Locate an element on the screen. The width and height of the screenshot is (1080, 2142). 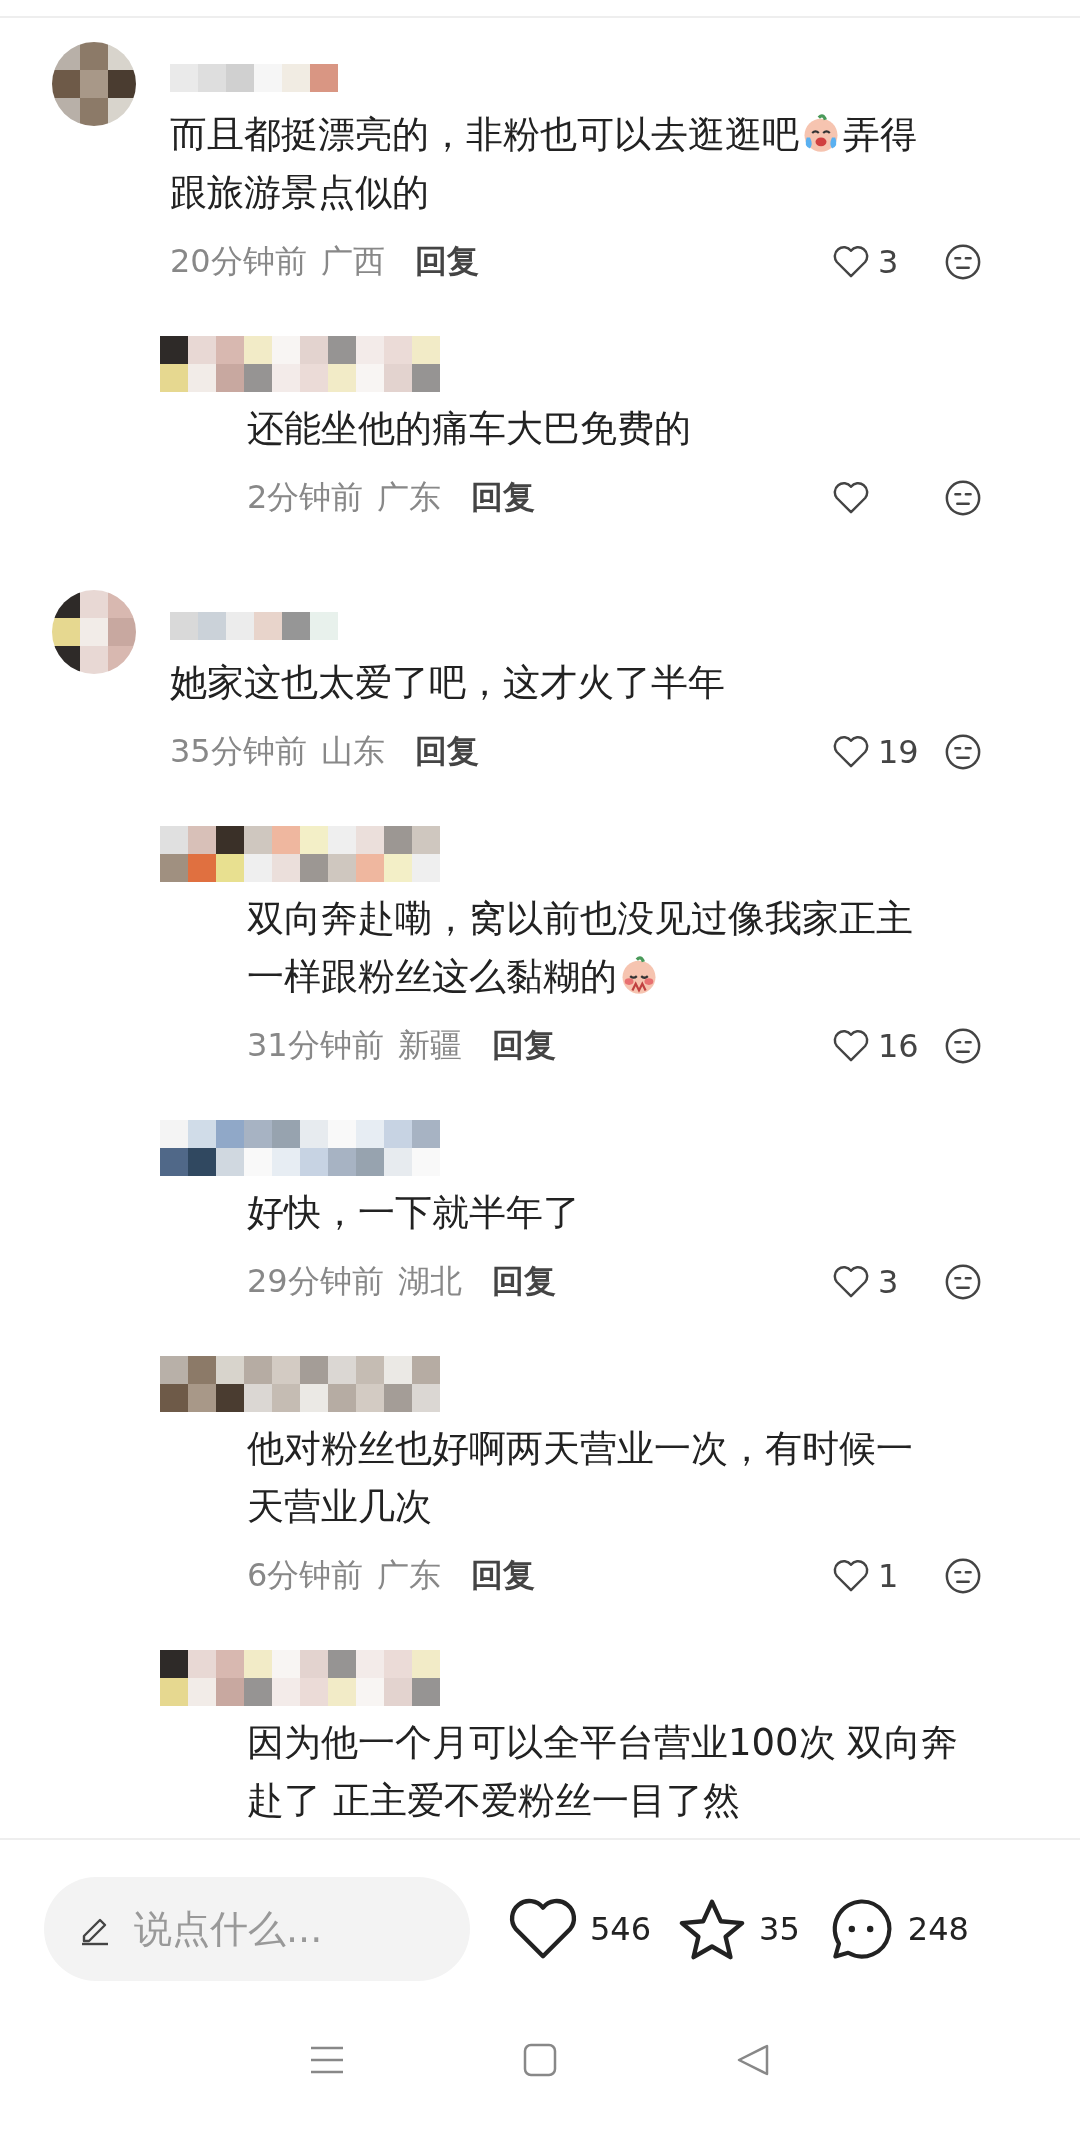
reply-text: 因为他一个月可以全平台营业100次 双向奔 is located at coordinates (603, 1742).